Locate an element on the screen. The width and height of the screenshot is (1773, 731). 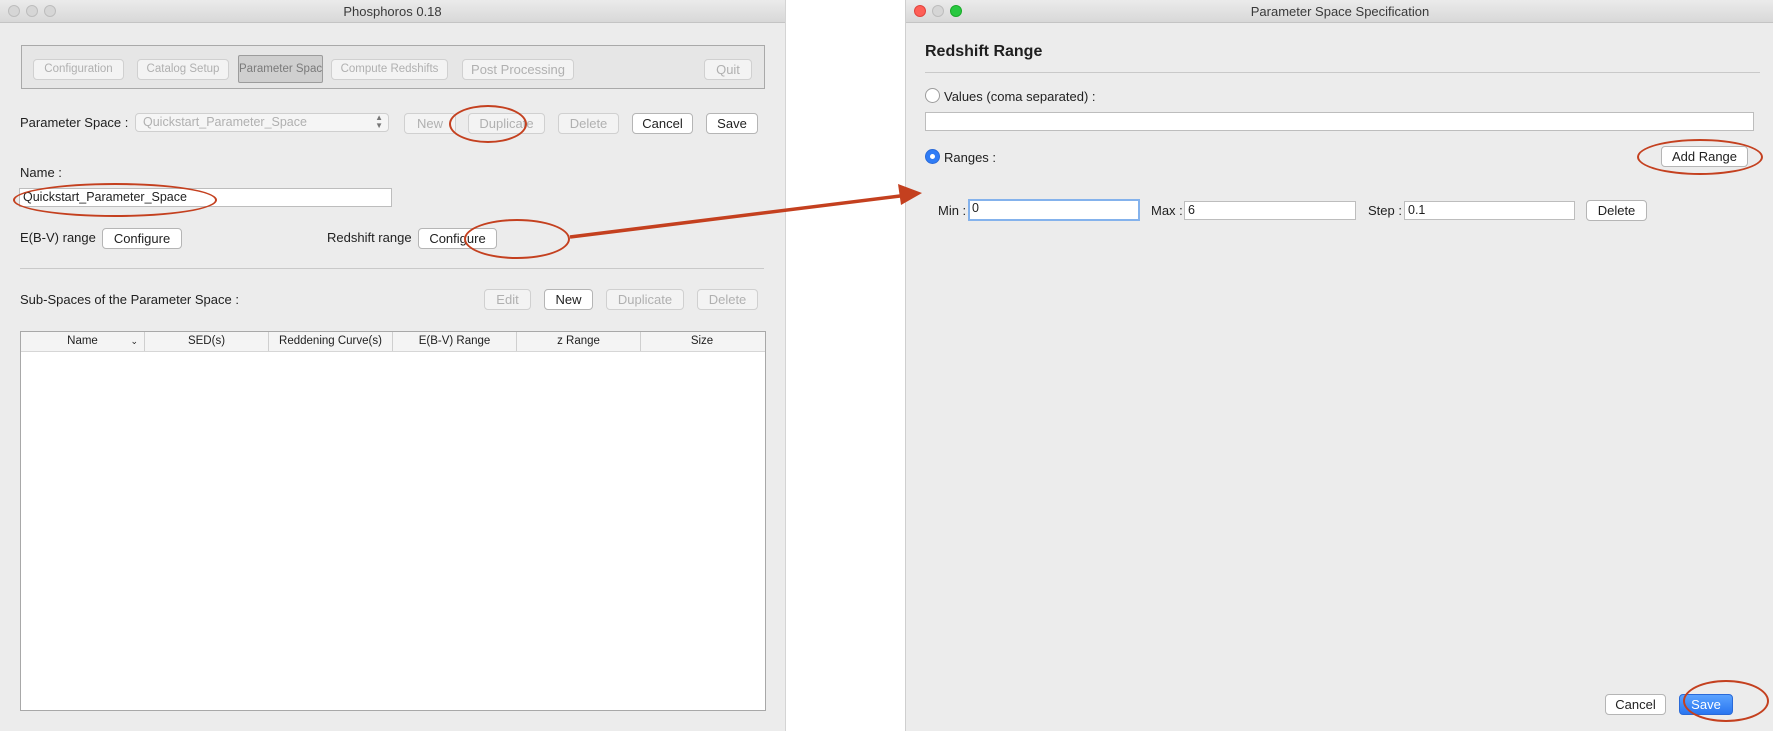
annotation-arrow-line is located at coordinates (735, 216).